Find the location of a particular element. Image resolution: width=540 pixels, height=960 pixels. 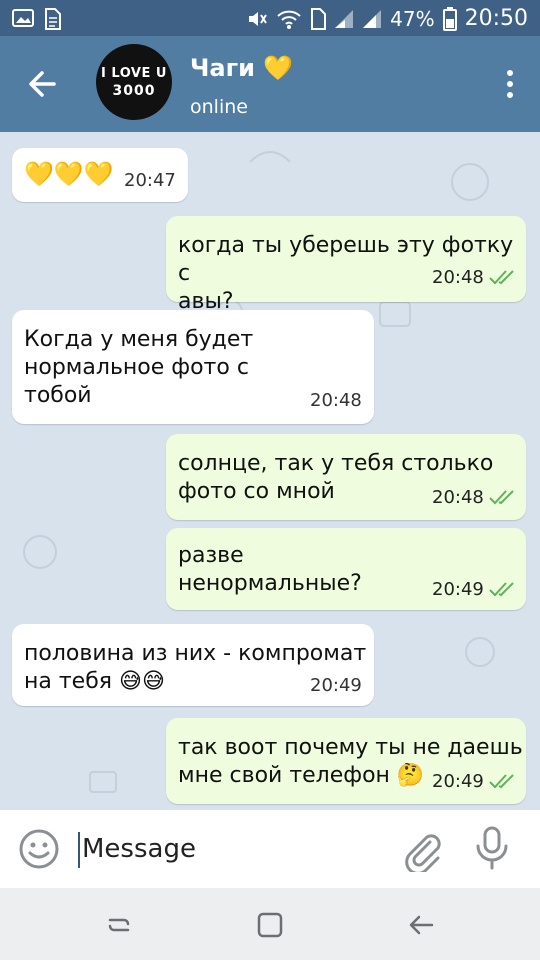

avatar: I LOVE U 3000 is located at coordinates (134, 82).